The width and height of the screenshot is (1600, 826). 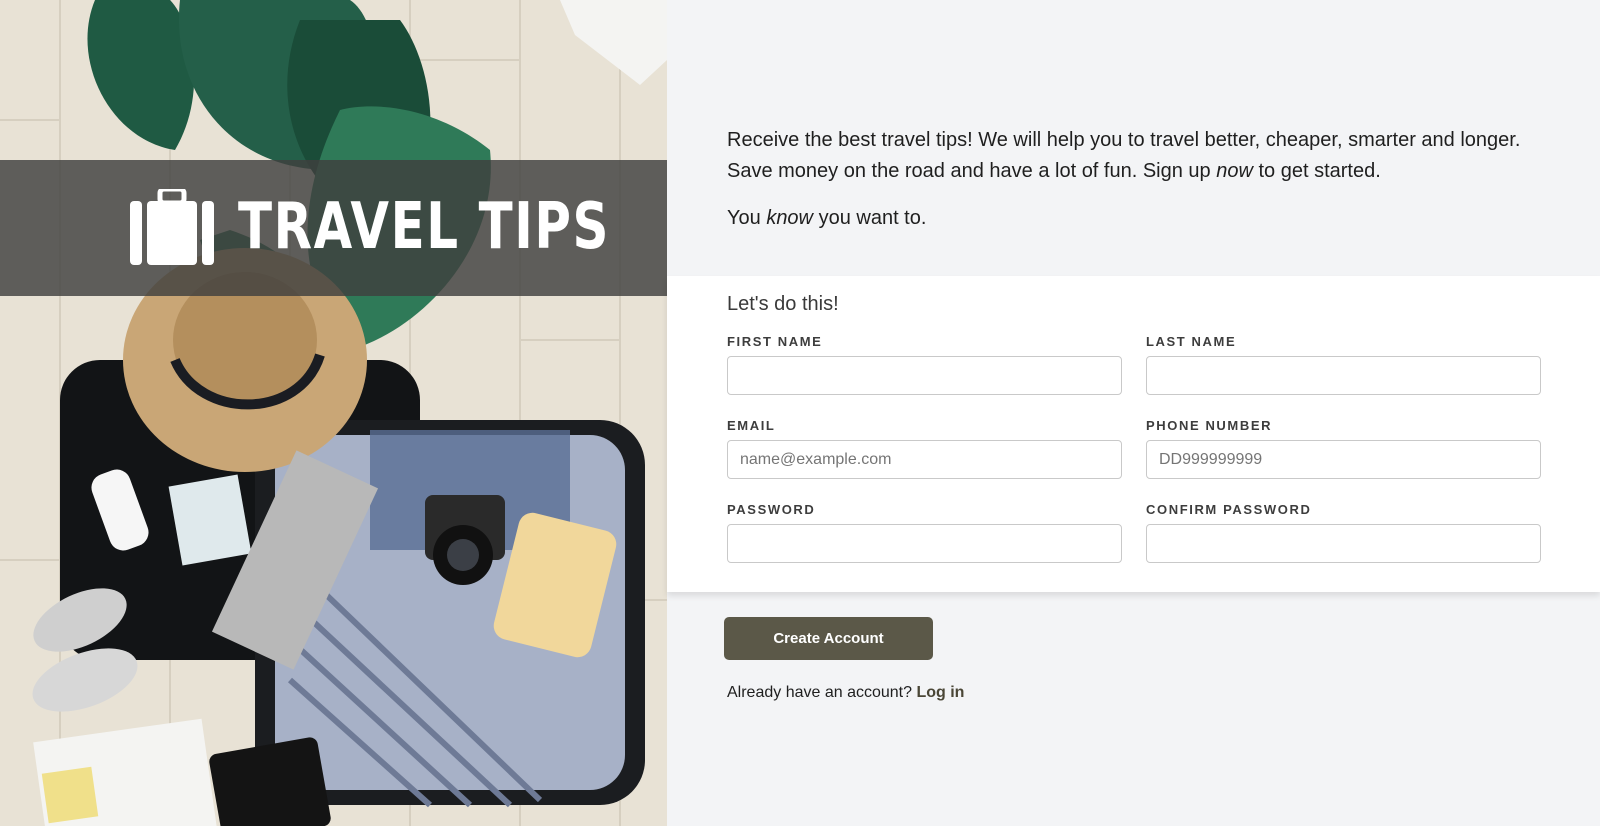 What do you see at coordinates (1316, 171) in the screenshot?
I see `intro-text-part: to get started.` at bounding box center [1316, 171].